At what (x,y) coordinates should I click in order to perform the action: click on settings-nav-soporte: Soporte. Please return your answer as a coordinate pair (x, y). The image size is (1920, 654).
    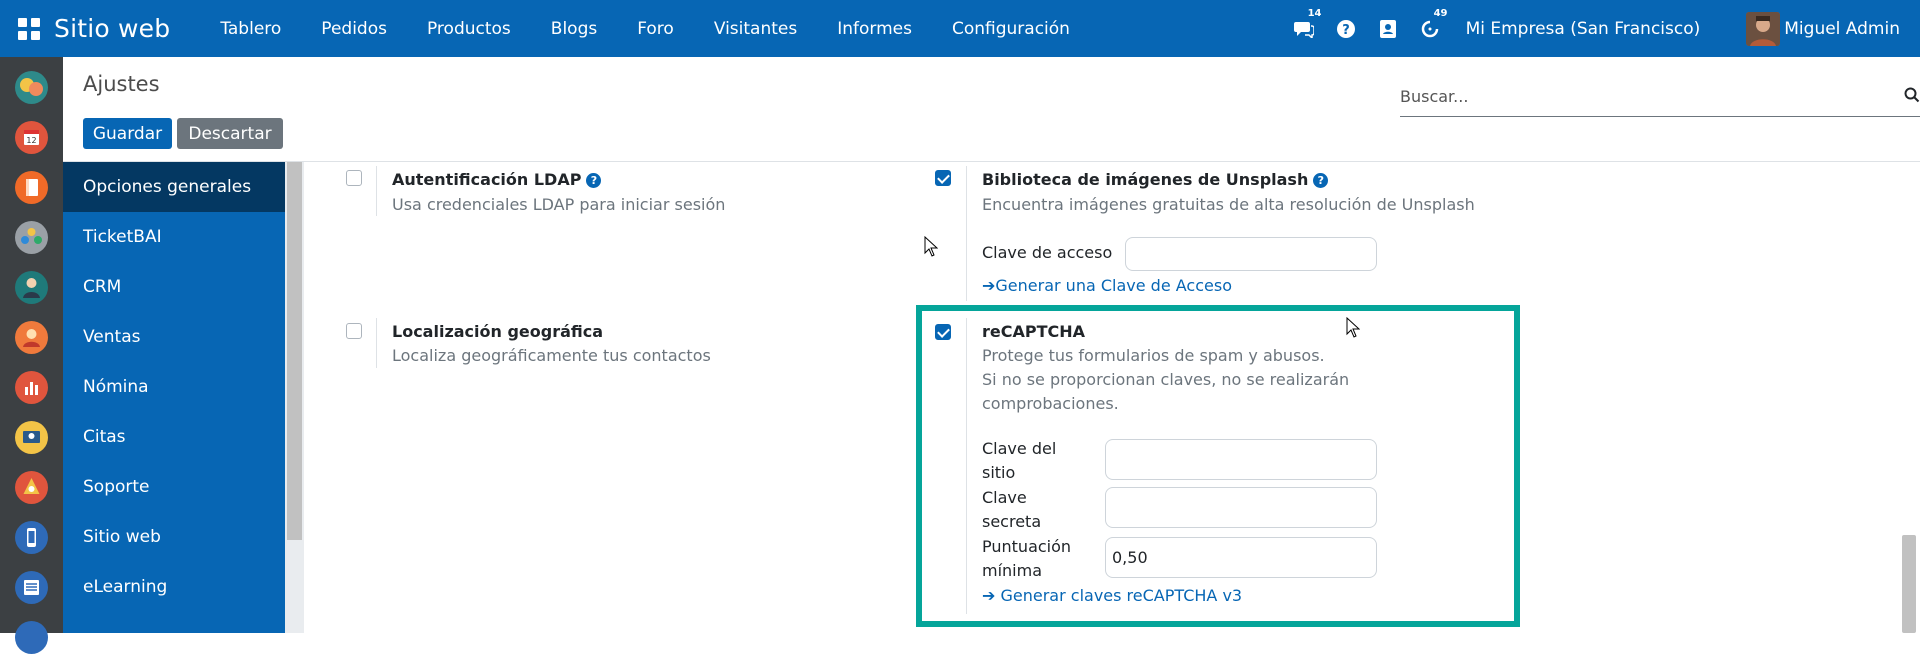
    Looking at the image, I should click on (174, 487).